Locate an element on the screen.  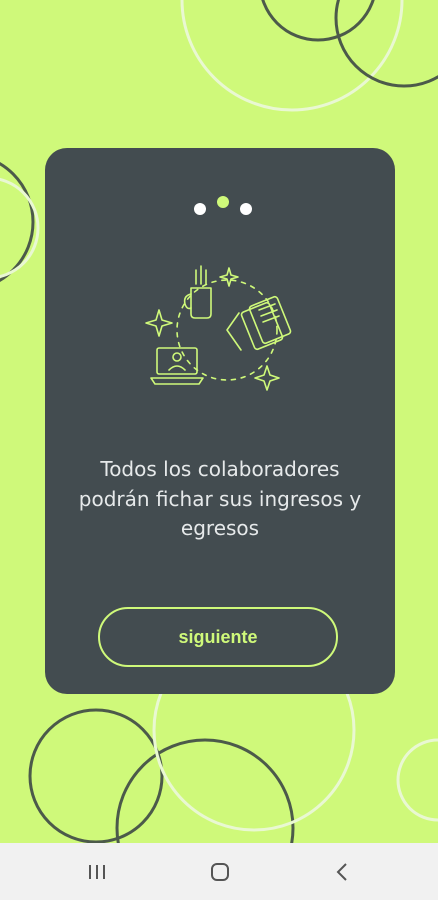
page-indicator is located at coordinates (219, 204).